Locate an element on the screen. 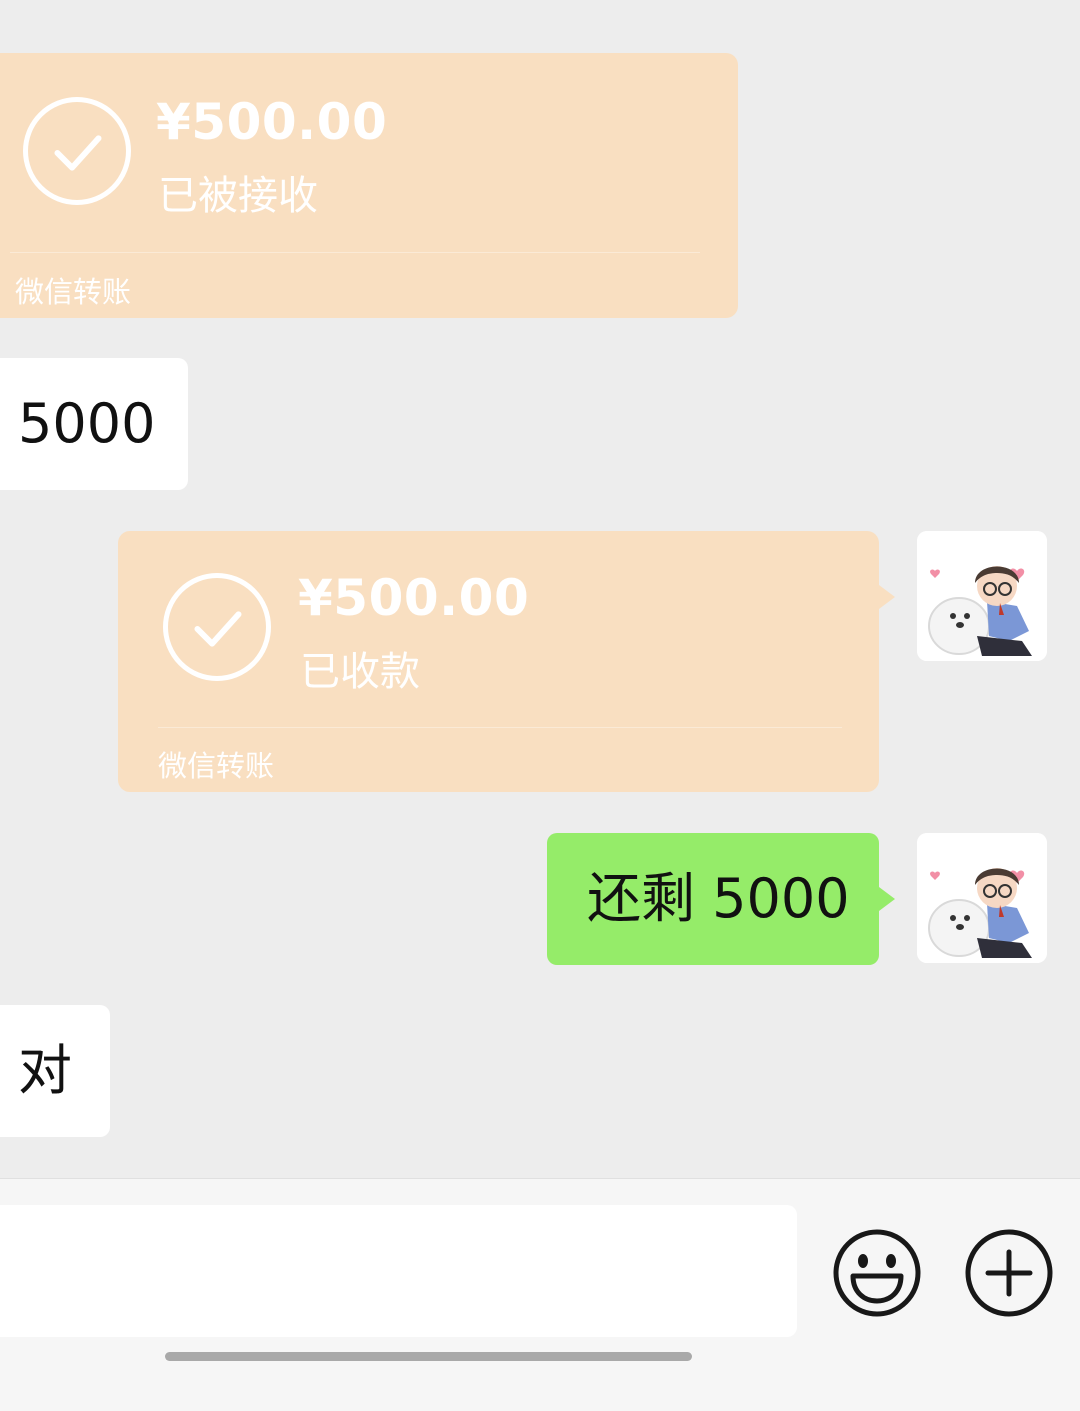 Image resolution: width=1080 pixels, height=1411 pixels. more-options-button is located at coordinates (1009, 1273).